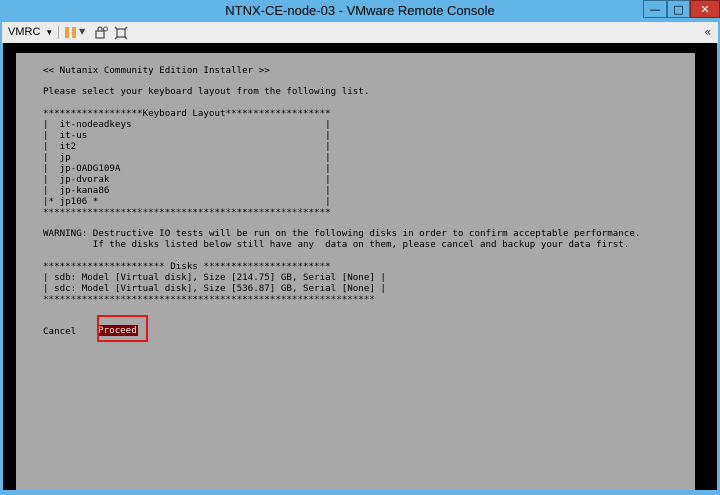  I want to click on keyboard-option: | it-nodeadkeys |, so click(187, 124).